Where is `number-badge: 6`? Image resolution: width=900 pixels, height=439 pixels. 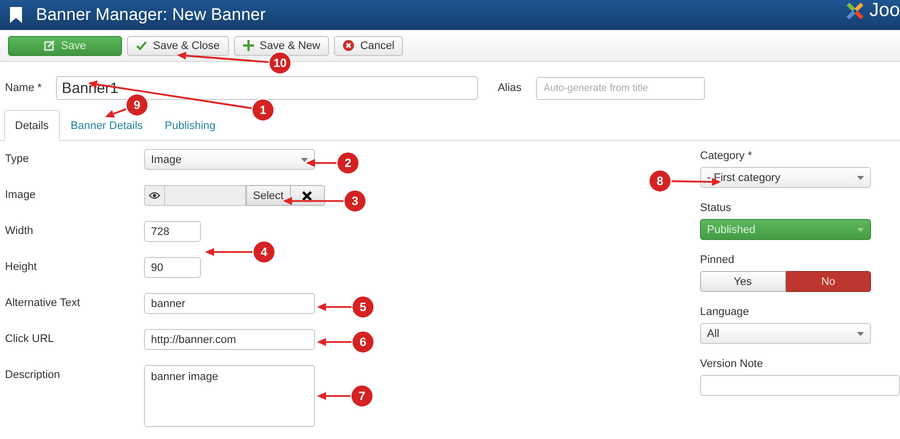
number-badge: 6 is located at coordinates (363, 342).